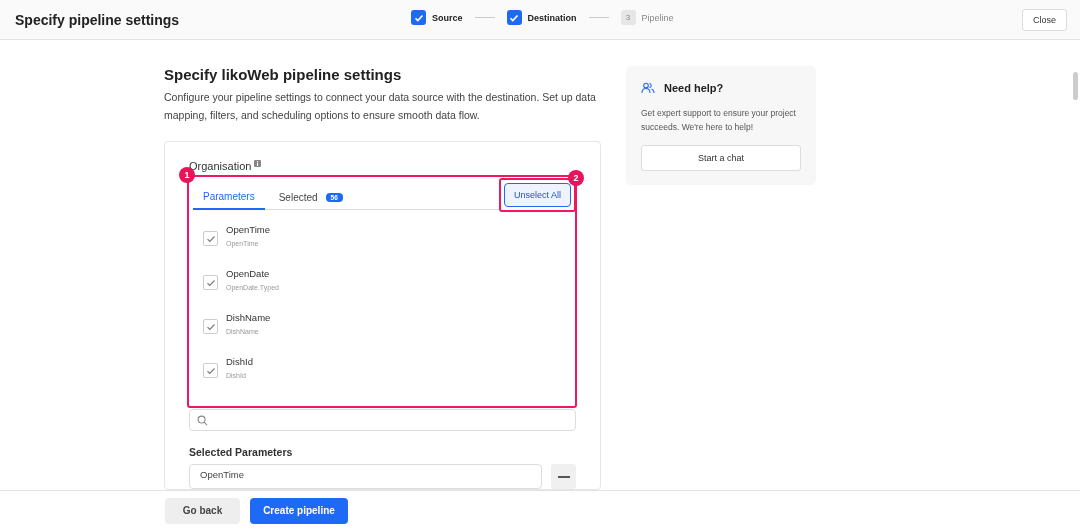  Describe the element at coordinates (239, 361) in the screenshot. I see `parameter-name: DishId` at that location.